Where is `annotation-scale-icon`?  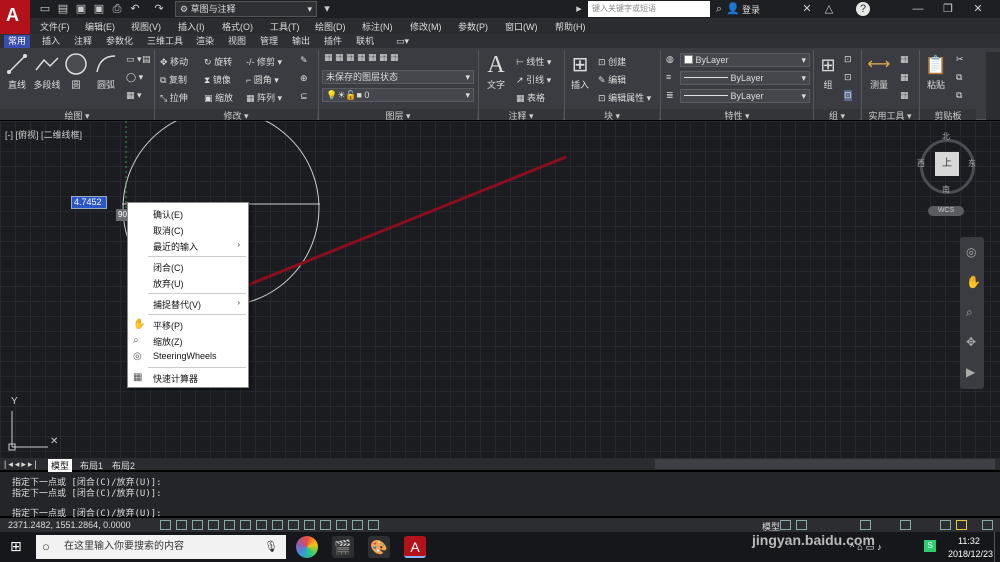 annotation-scale-icon is located at coordinates (865, 525).